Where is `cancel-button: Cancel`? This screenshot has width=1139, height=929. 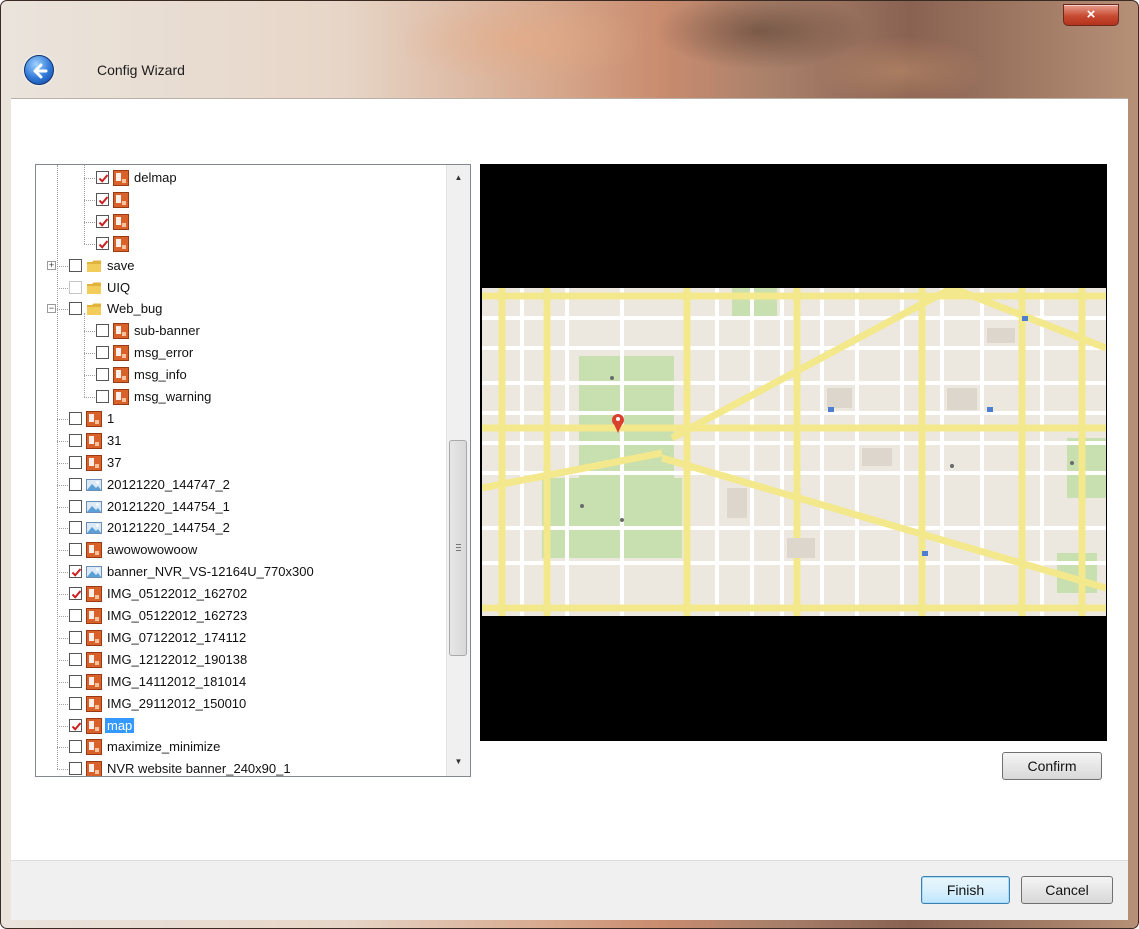 cancel-button: Cancel is located at coordinates (1067, 890).